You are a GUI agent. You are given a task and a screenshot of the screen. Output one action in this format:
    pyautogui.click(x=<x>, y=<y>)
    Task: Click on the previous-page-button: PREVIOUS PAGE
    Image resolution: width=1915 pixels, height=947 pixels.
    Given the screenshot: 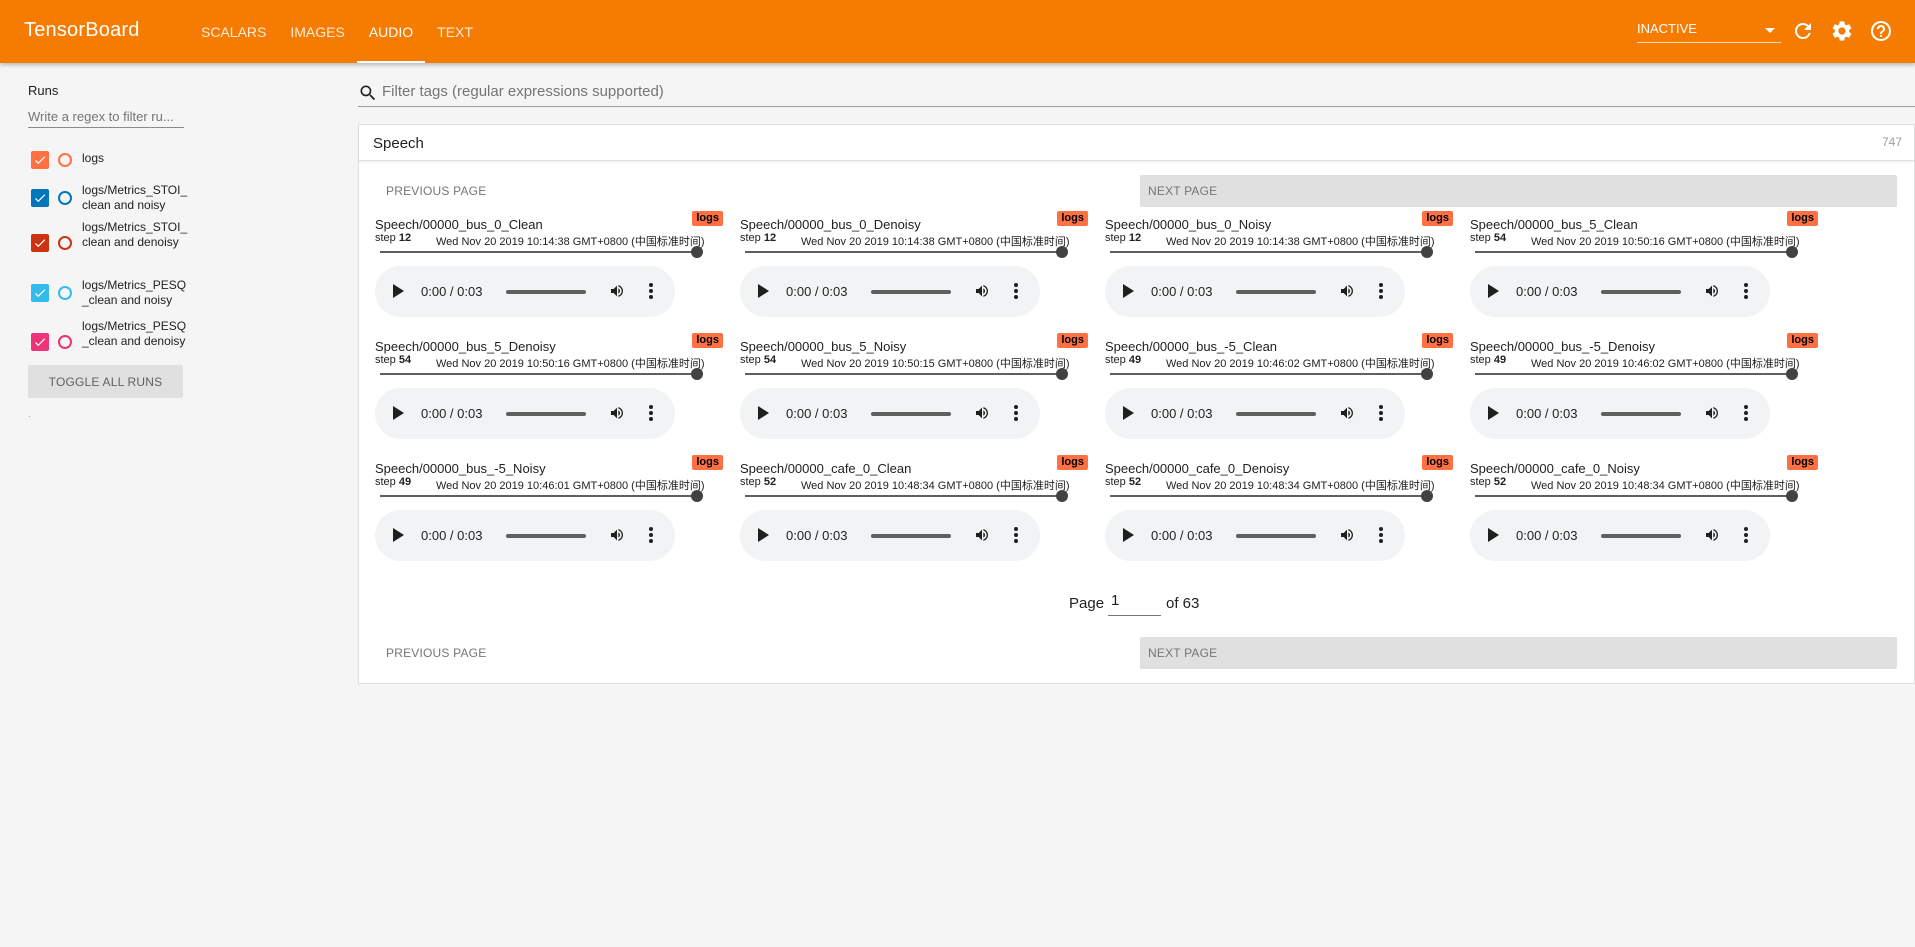 What is the action you would take?
    pyautogui.click(x=509, y=191)
    